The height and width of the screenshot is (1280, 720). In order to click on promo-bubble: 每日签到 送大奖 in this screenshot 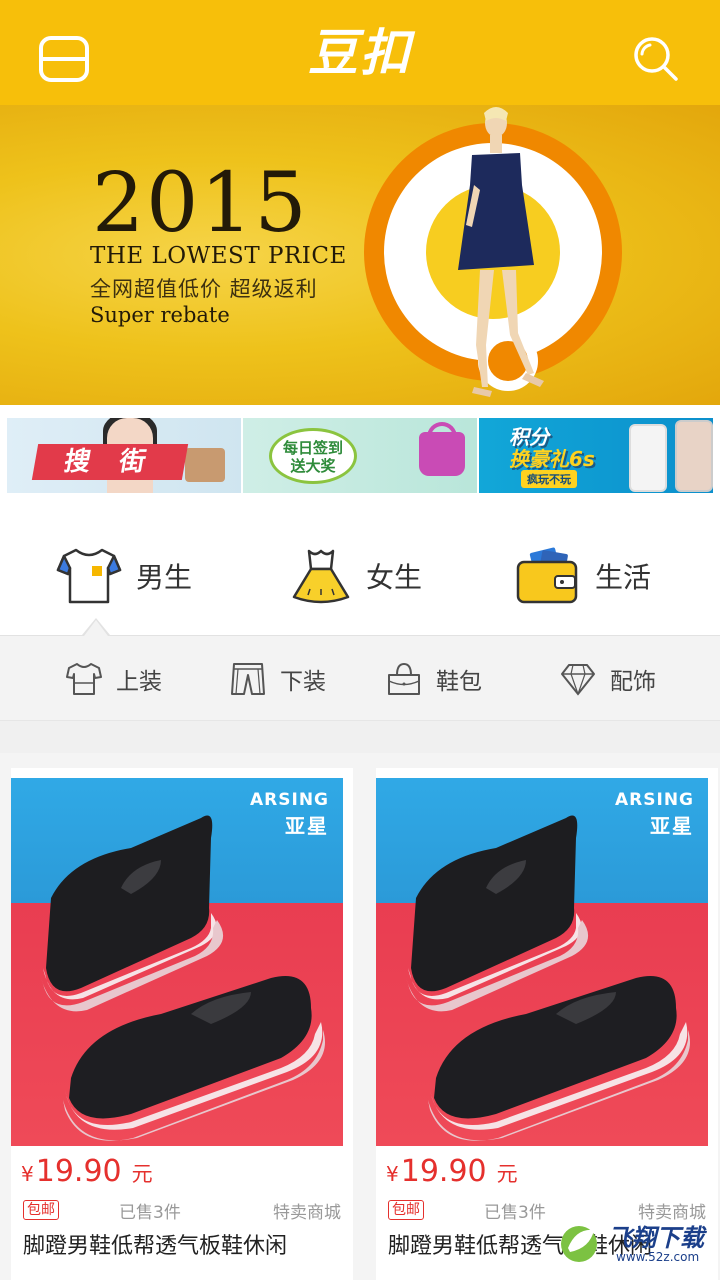, I will do `click(313, 456)`.